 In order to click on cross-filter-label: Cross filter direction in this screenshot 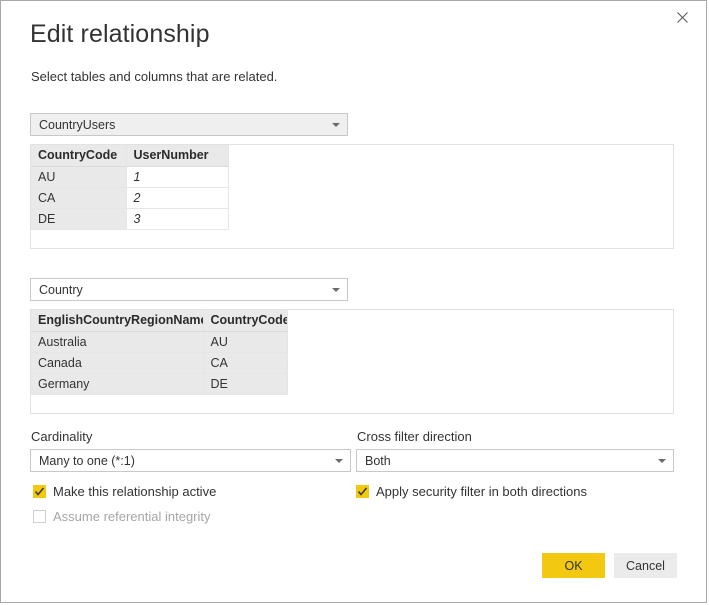, I will do `click(414, 436)`.